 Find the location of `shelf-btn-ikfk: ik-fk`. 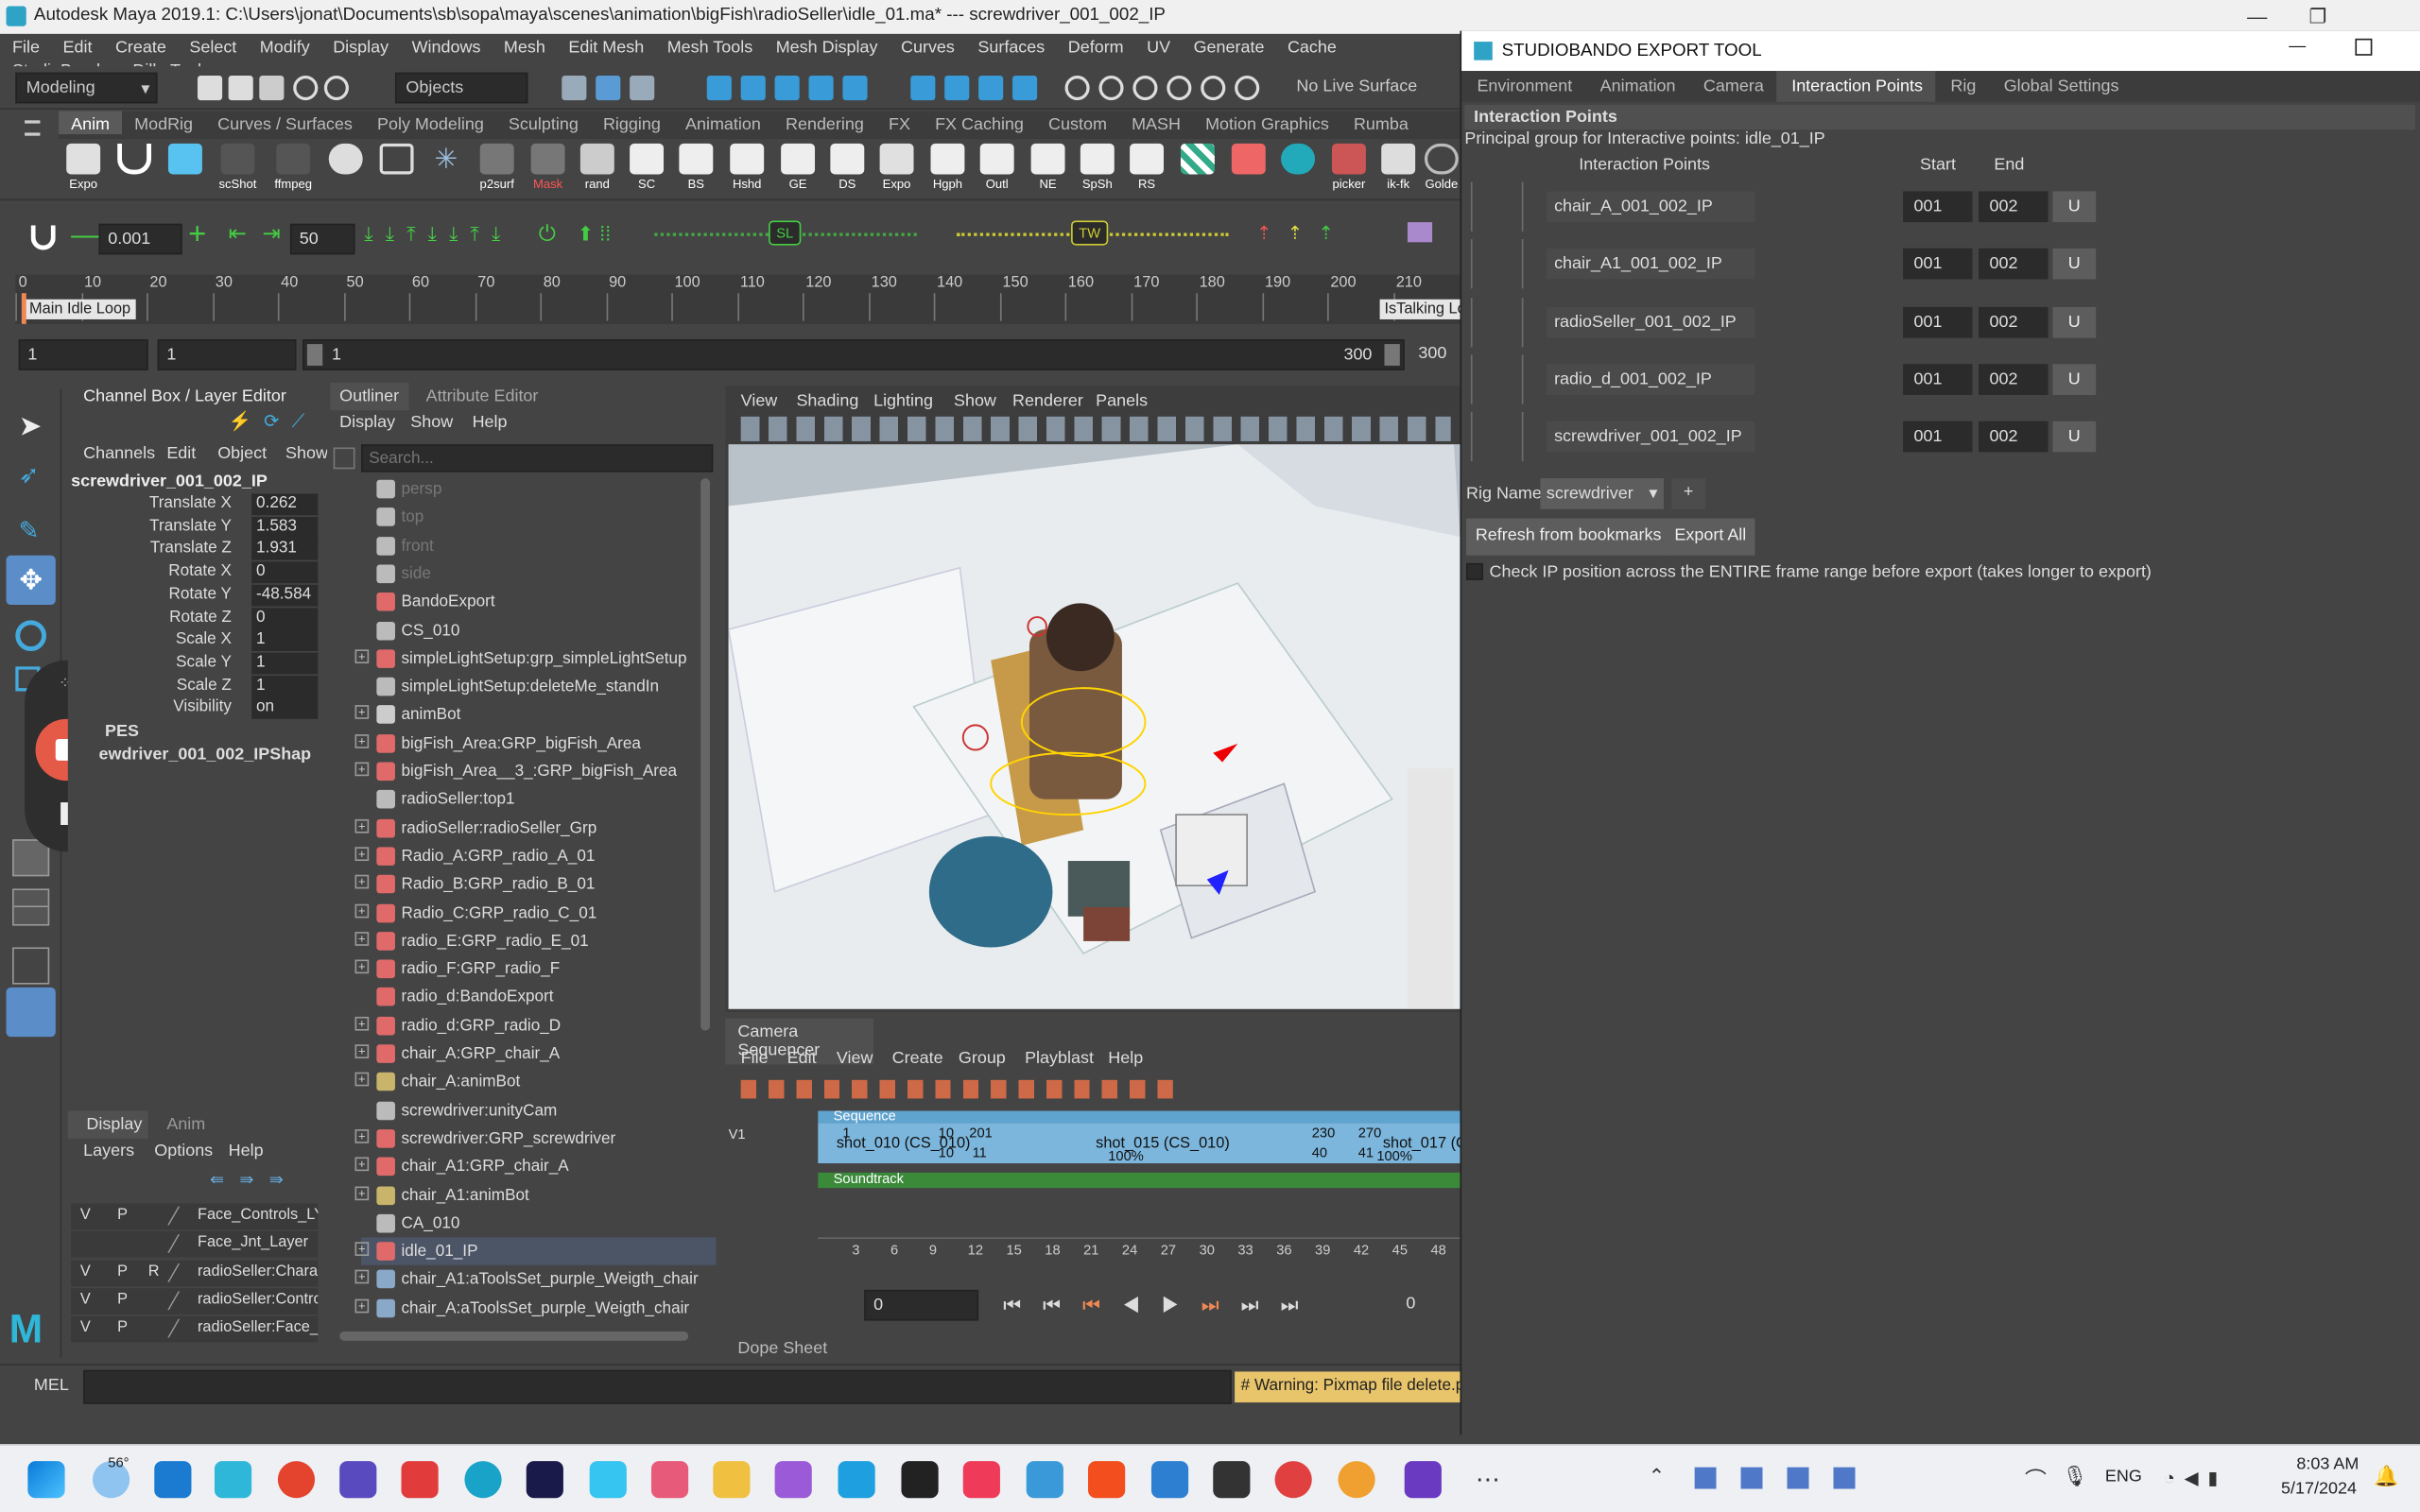

shelf-btn-ikfk: ik-fk is located at coordinates (1398, 167).